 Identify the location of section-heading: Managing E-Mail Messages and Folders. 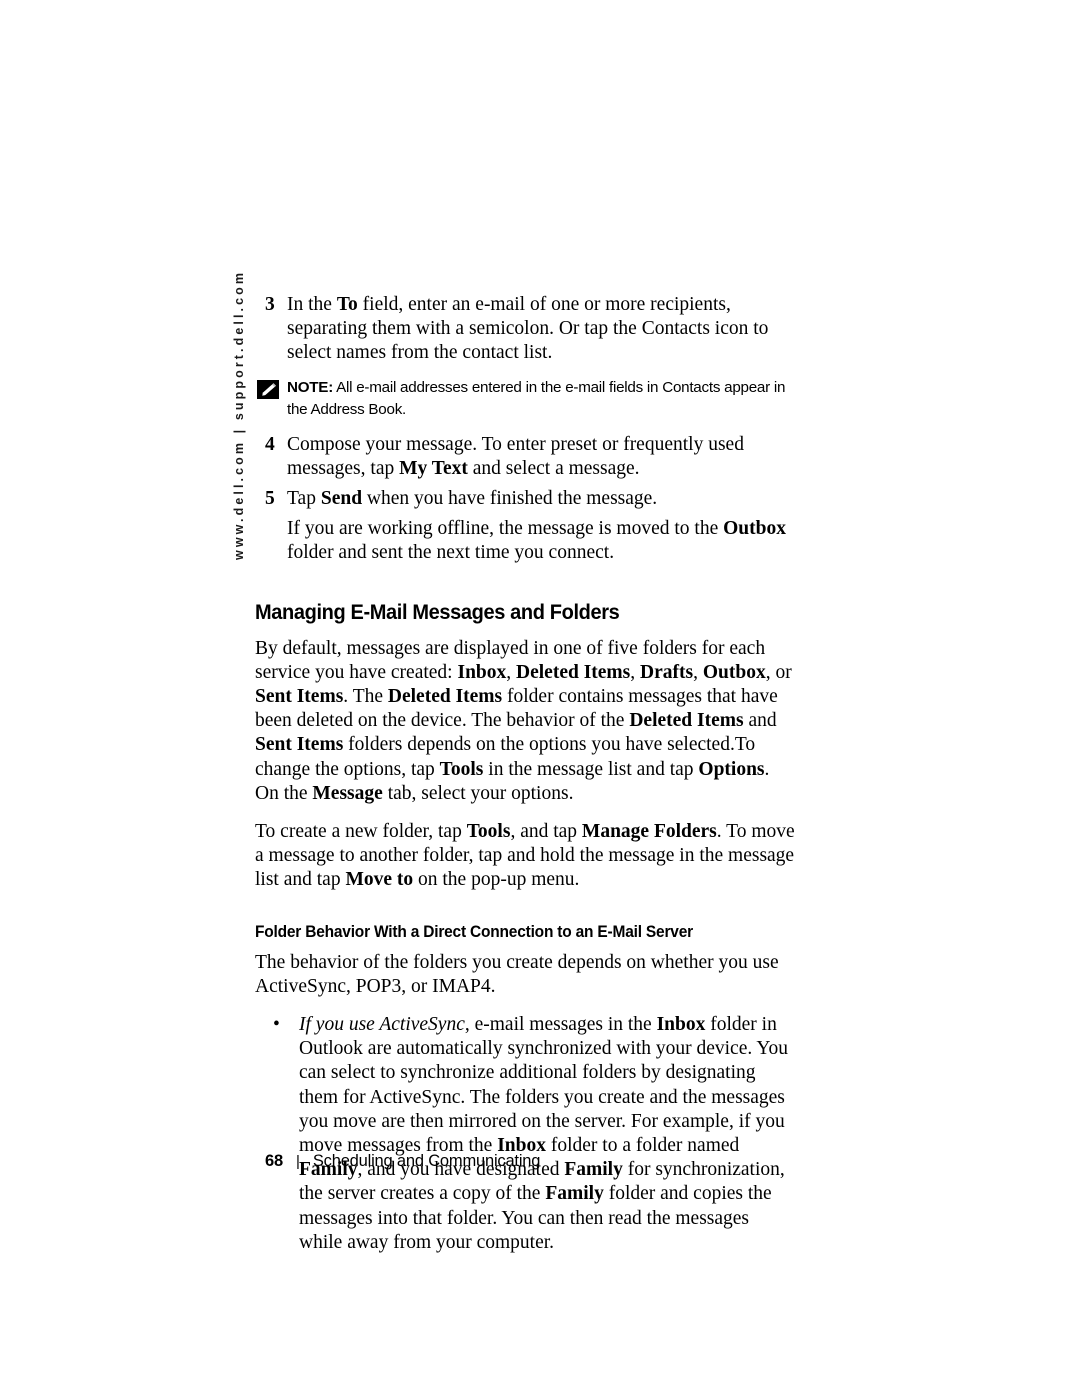
(437, 611).